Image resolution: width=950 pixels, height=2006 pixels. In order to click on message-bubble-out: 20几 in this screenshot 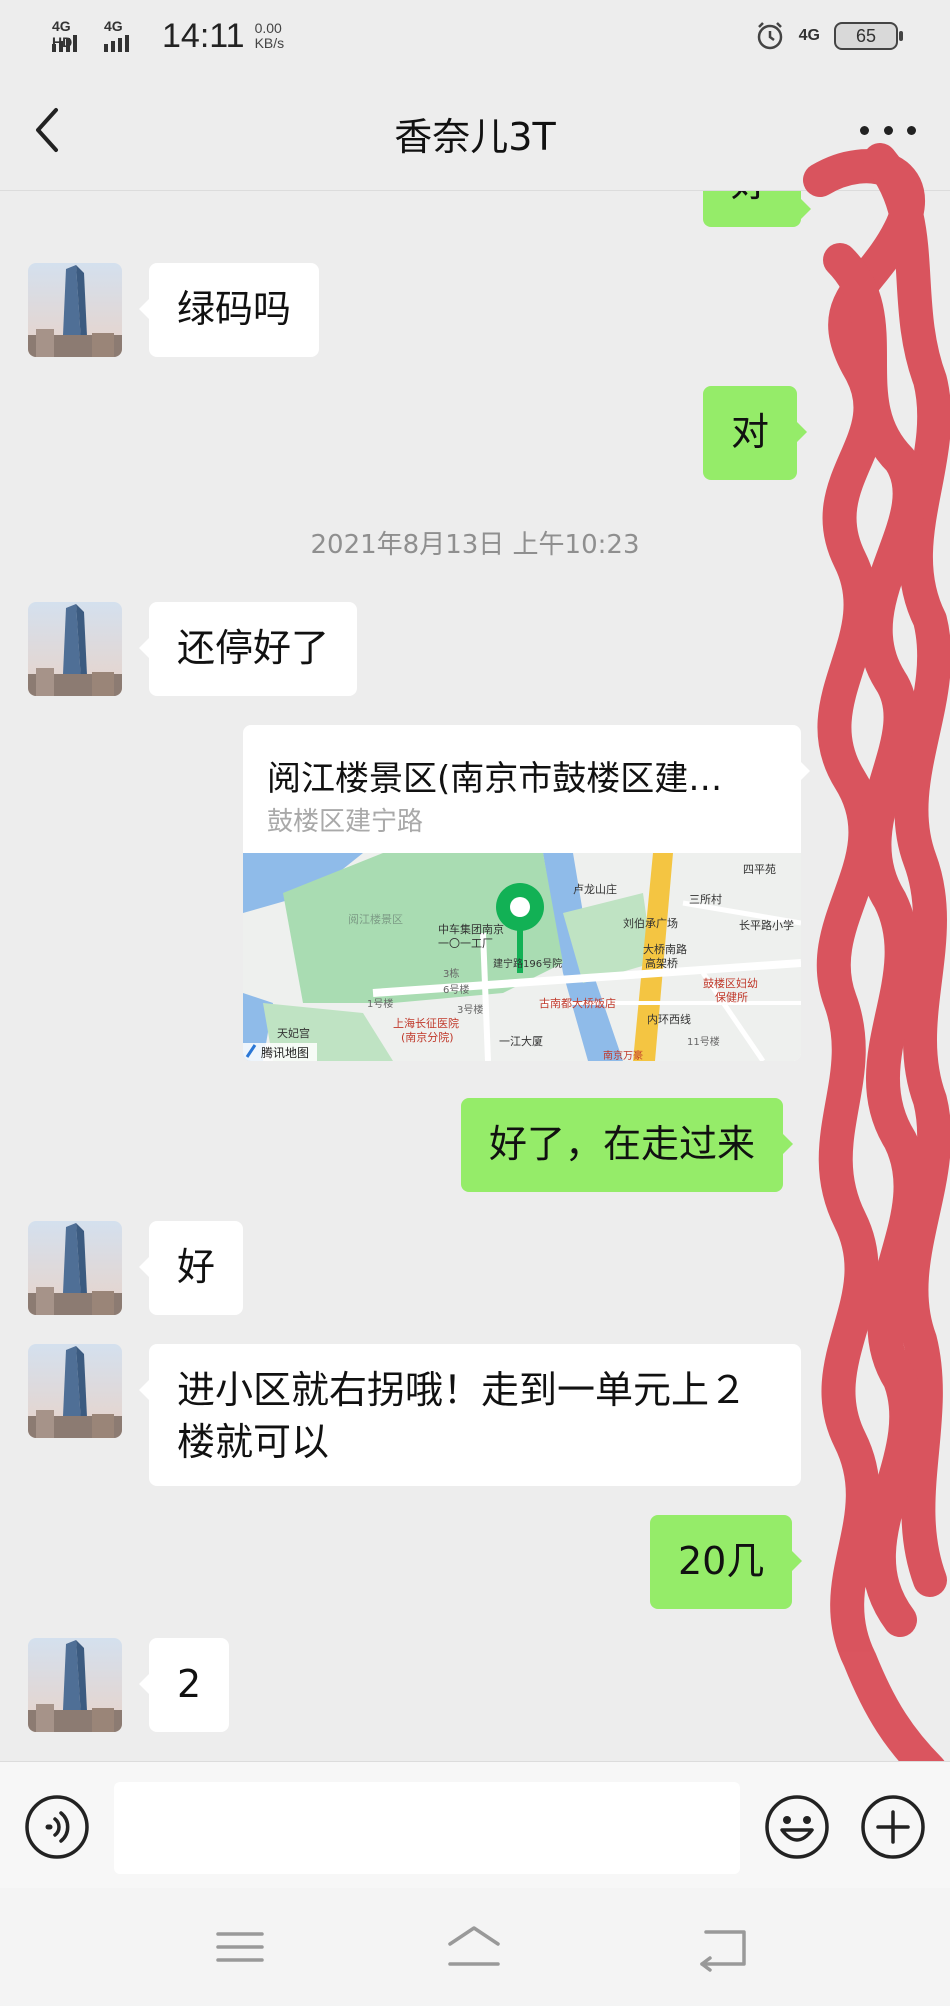, I will do `click(726, 1562)`.